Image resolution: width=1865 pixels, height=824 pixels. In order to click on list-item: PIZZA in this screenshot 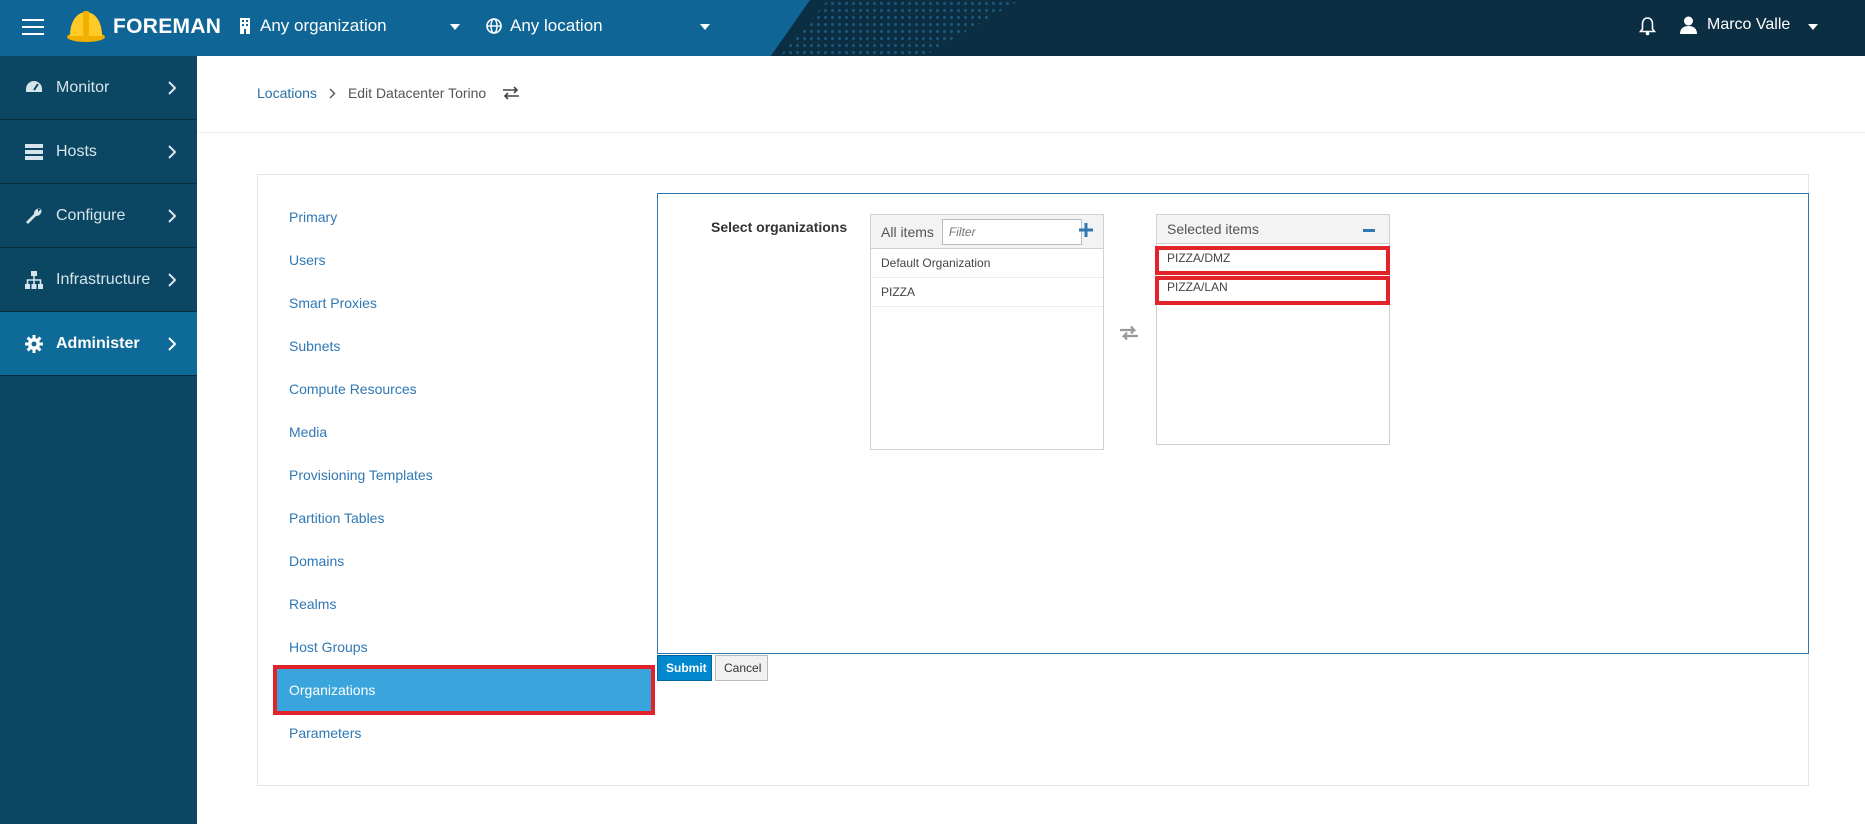, I will do `click(987, 292)`.